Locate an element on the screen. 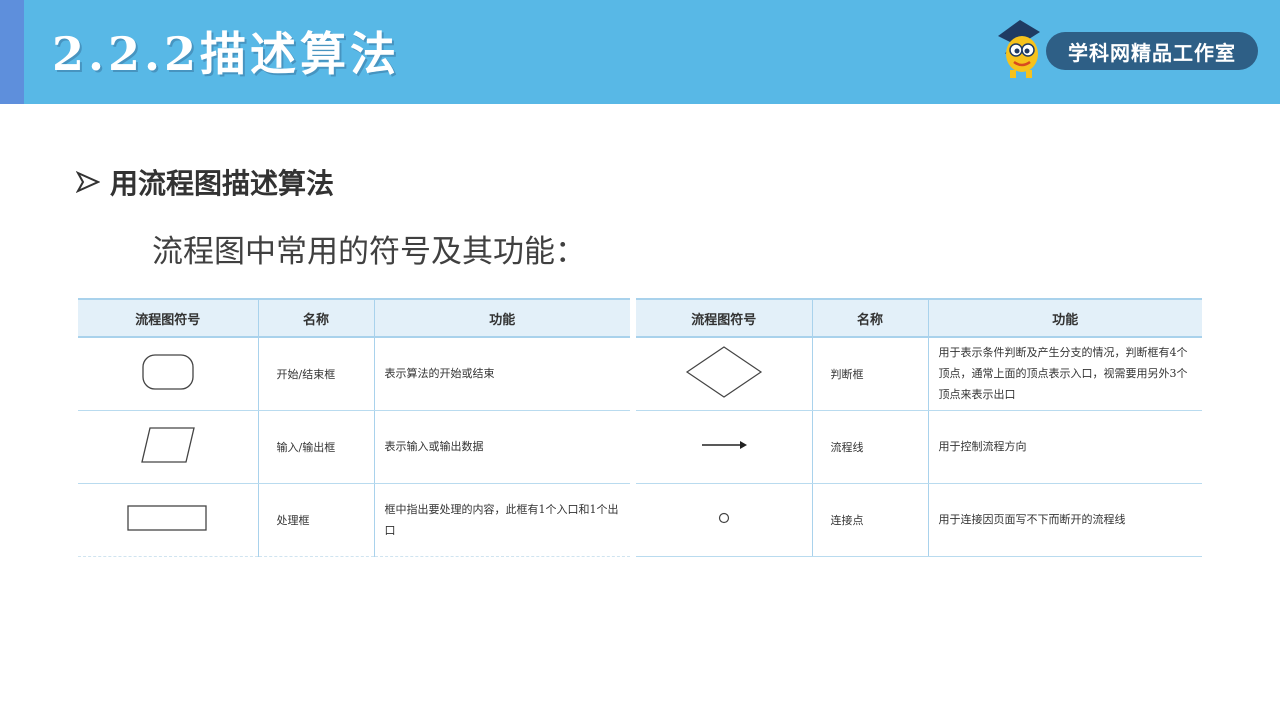  logo-badge: 学科网精品工作室 is located at coordinates (1152, 51).